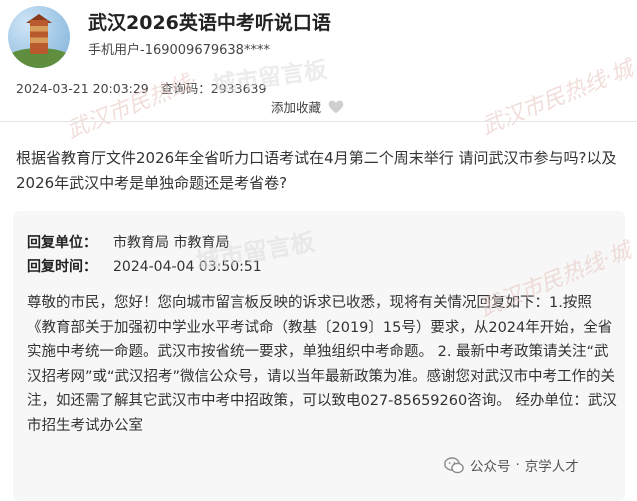 This screenshot has height=501, width=637. Describe the element at coordinates (171, 243) in the screenshot. I see `reply-unit-value: 市教育局 市教育局` at that location.